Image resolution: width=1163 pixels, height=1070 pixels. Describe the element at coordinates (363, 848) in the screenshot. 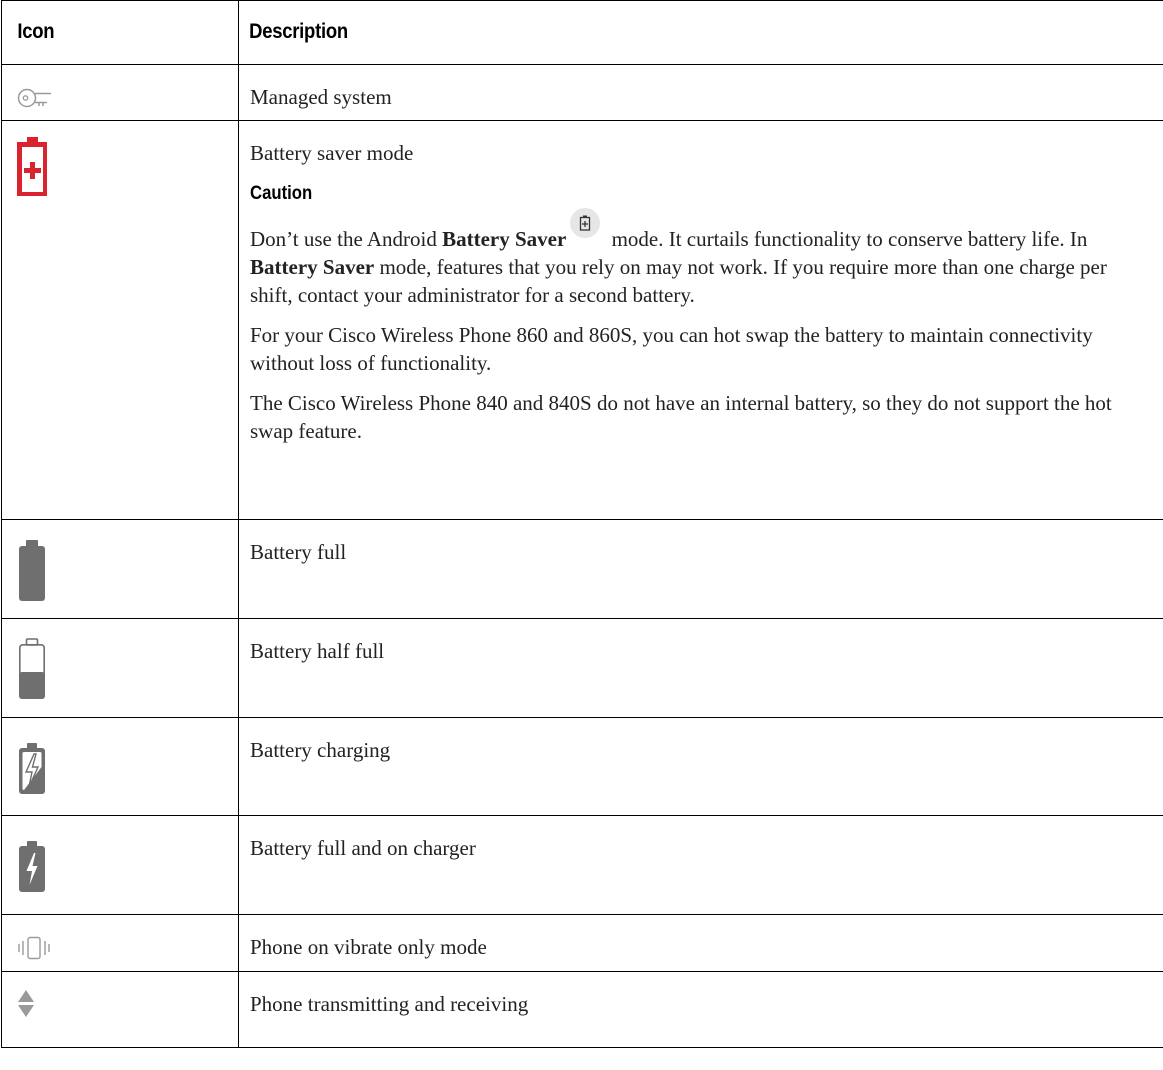

I see `row-label: Battery full and on charger` at that location.